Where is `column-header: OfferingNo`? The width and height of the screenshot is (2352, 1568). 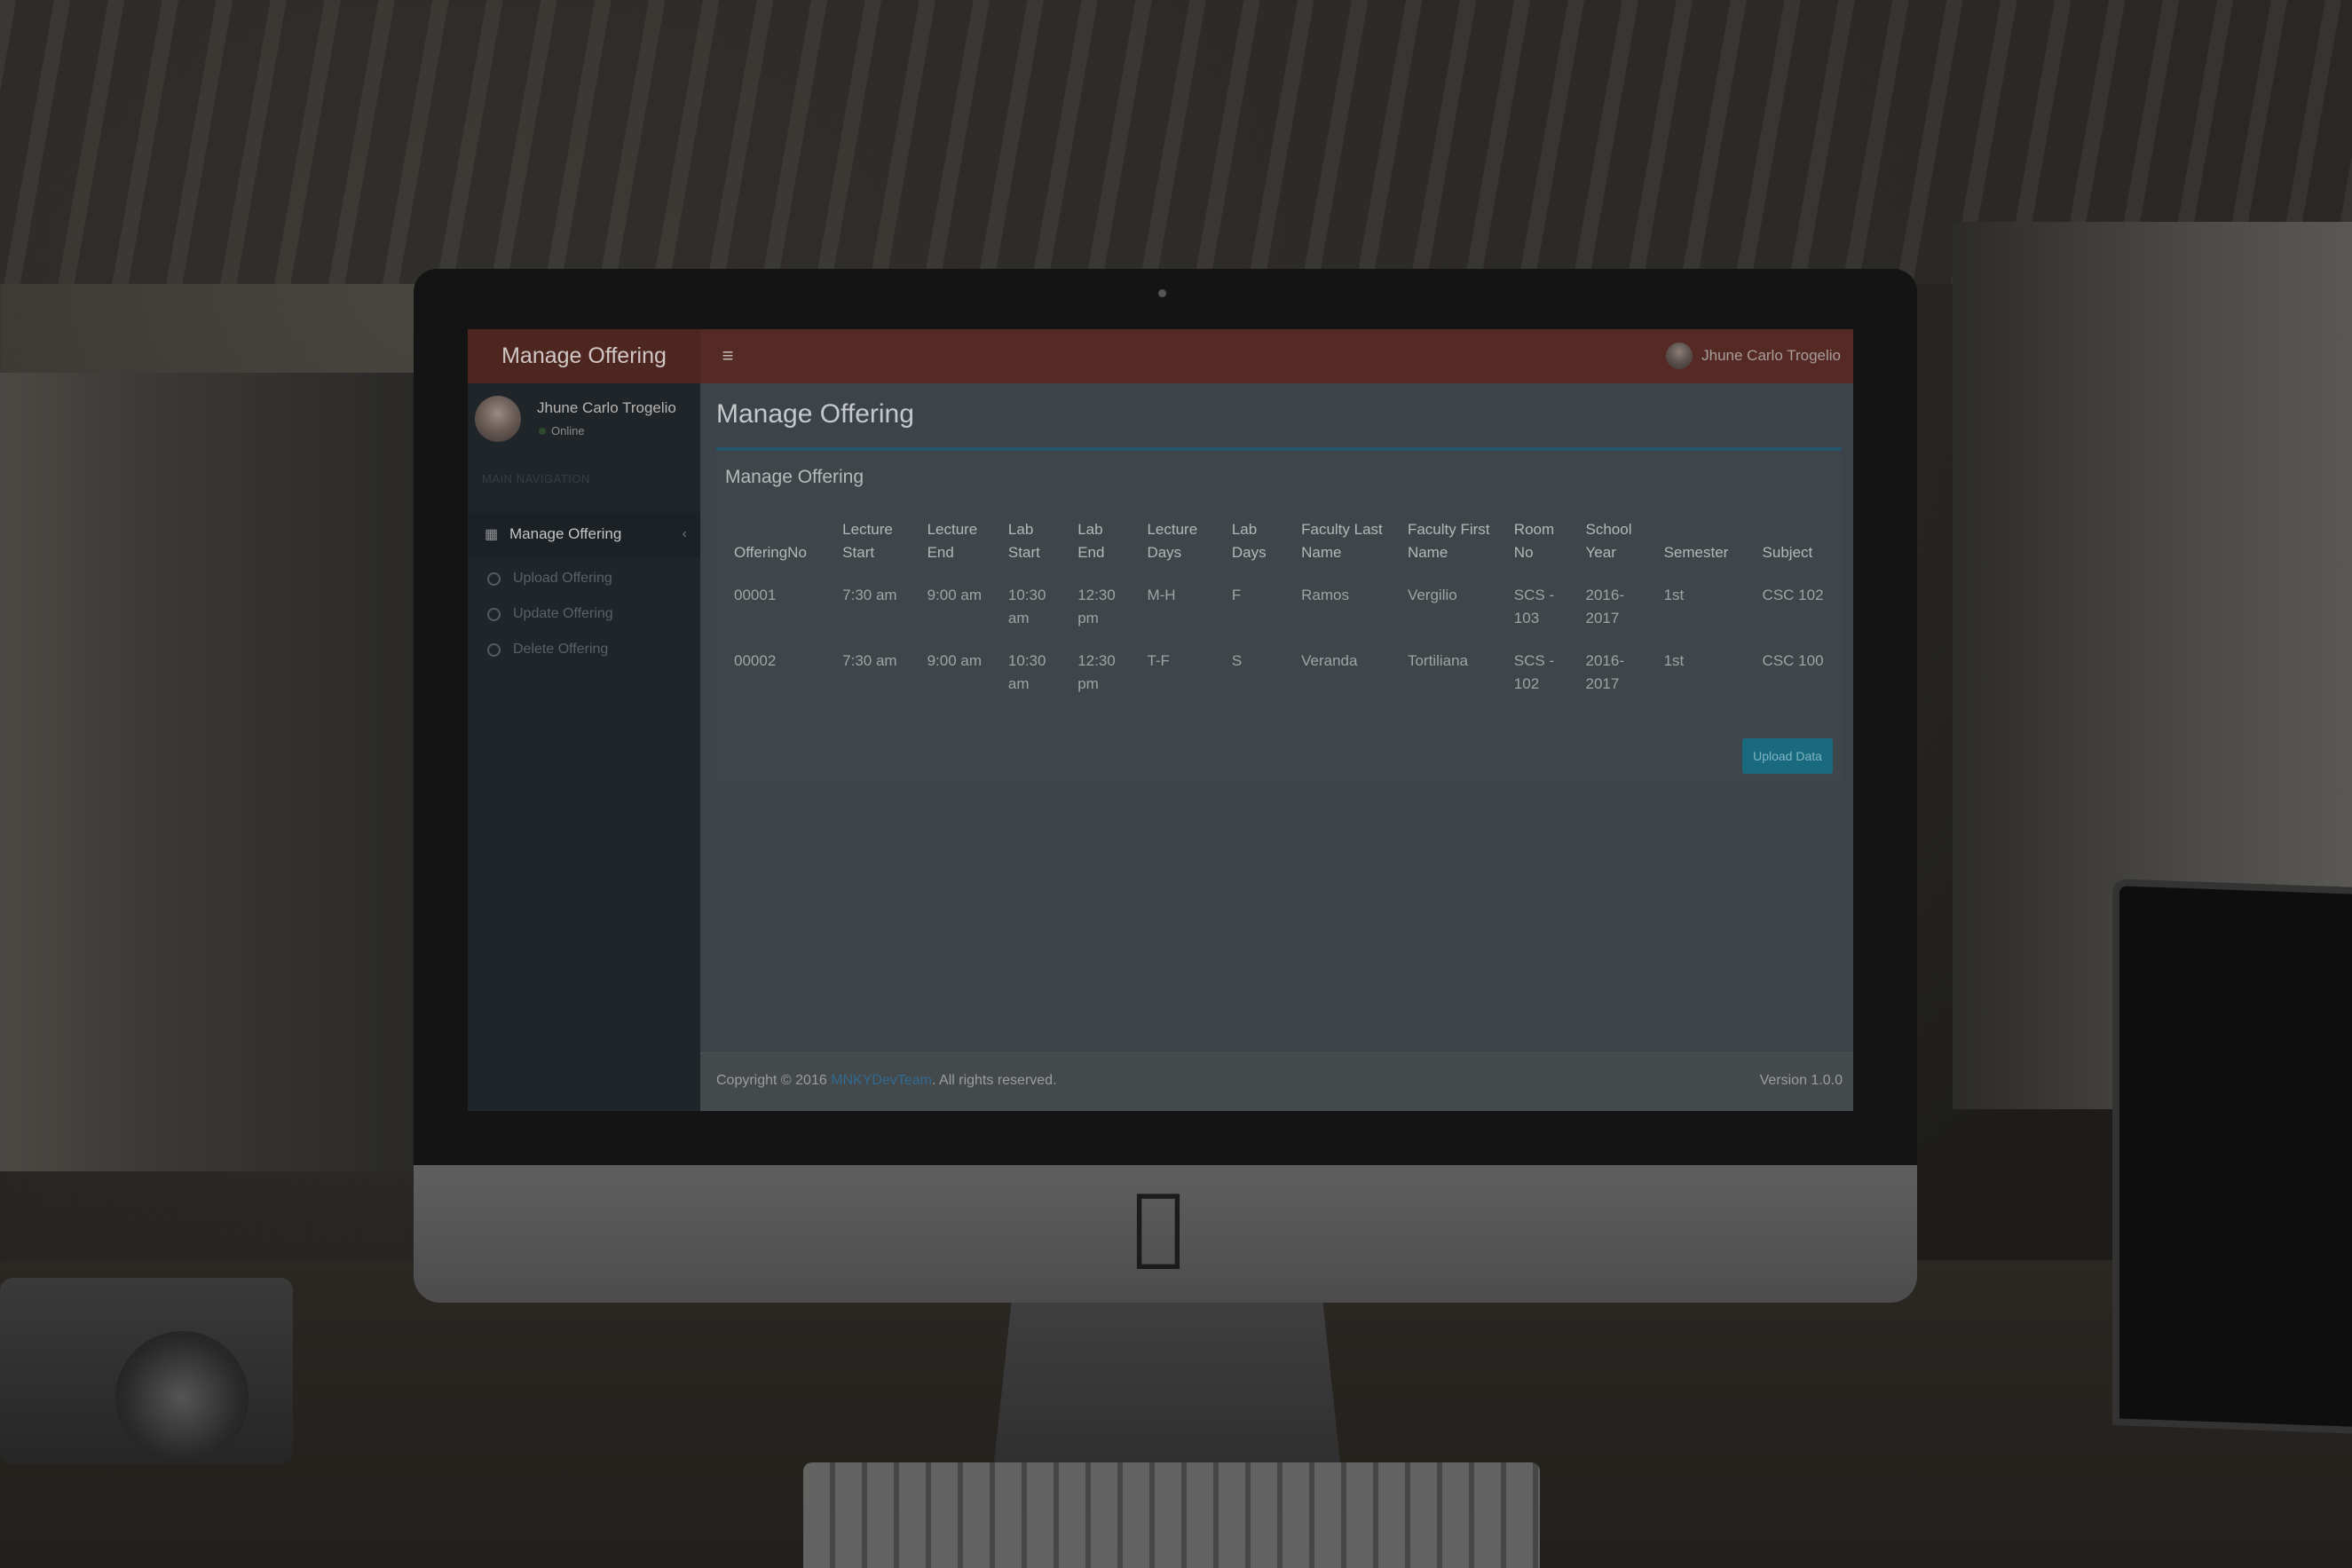
column-header: OfferingNo is located at coordinates (779, 542).